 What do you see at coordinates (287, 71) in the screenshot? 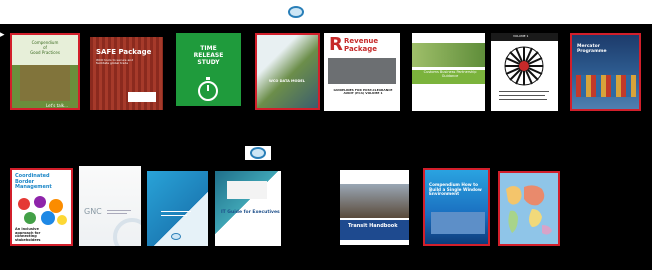
I see `publication-wco-data-model: WCO DATA MODEL` at bounding box center [287, 71].